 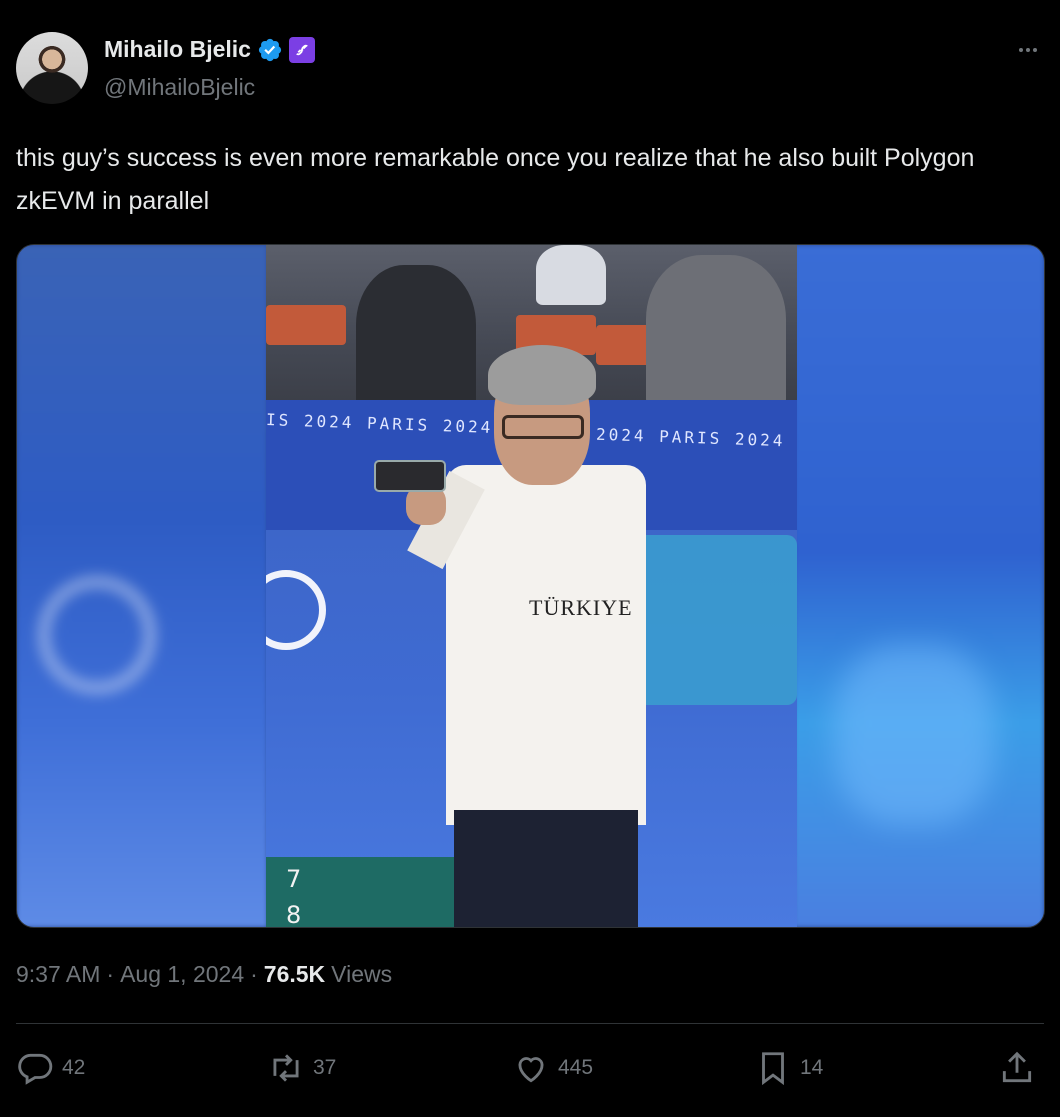 I want to click on shooter-pants, so click(x=546, y=868).